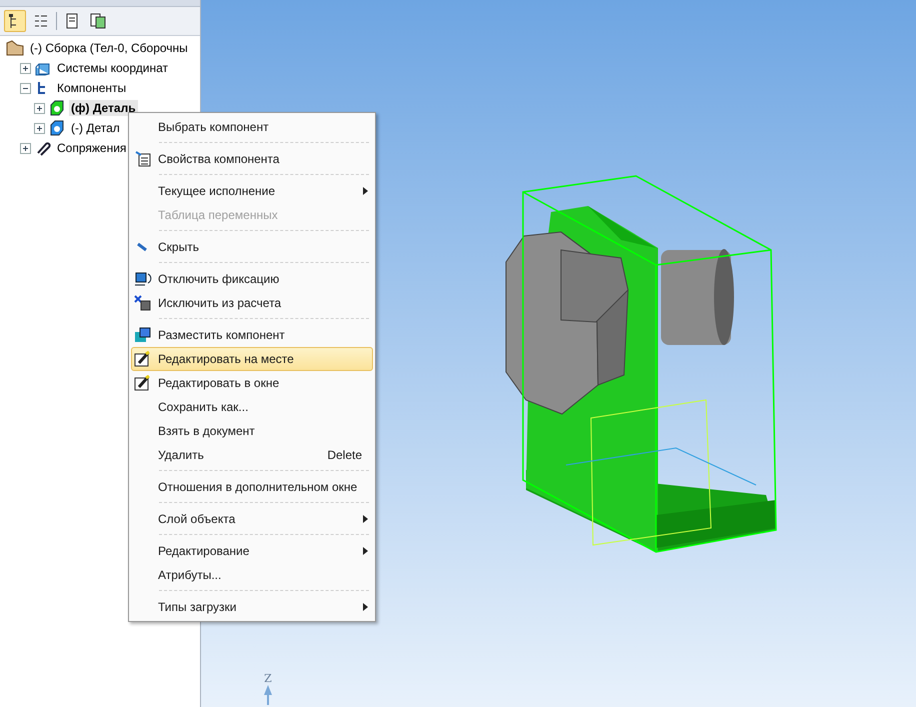  Describe the element at coordinates (252, 159) in the screenshot. I see `menu-item: Свойства компонента` at that location.